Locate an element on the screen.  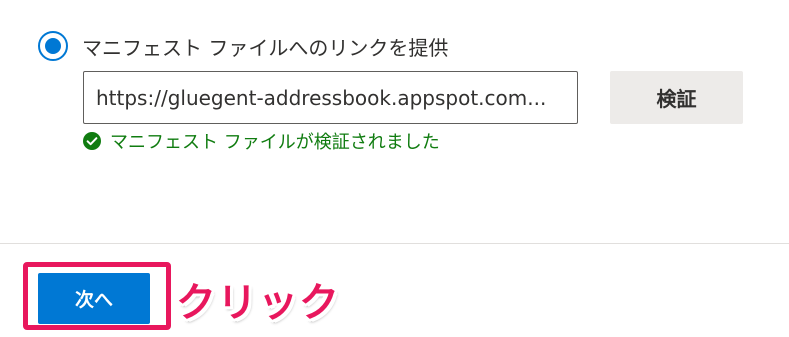
check-circle-icon is located at coordinates (92, 141).